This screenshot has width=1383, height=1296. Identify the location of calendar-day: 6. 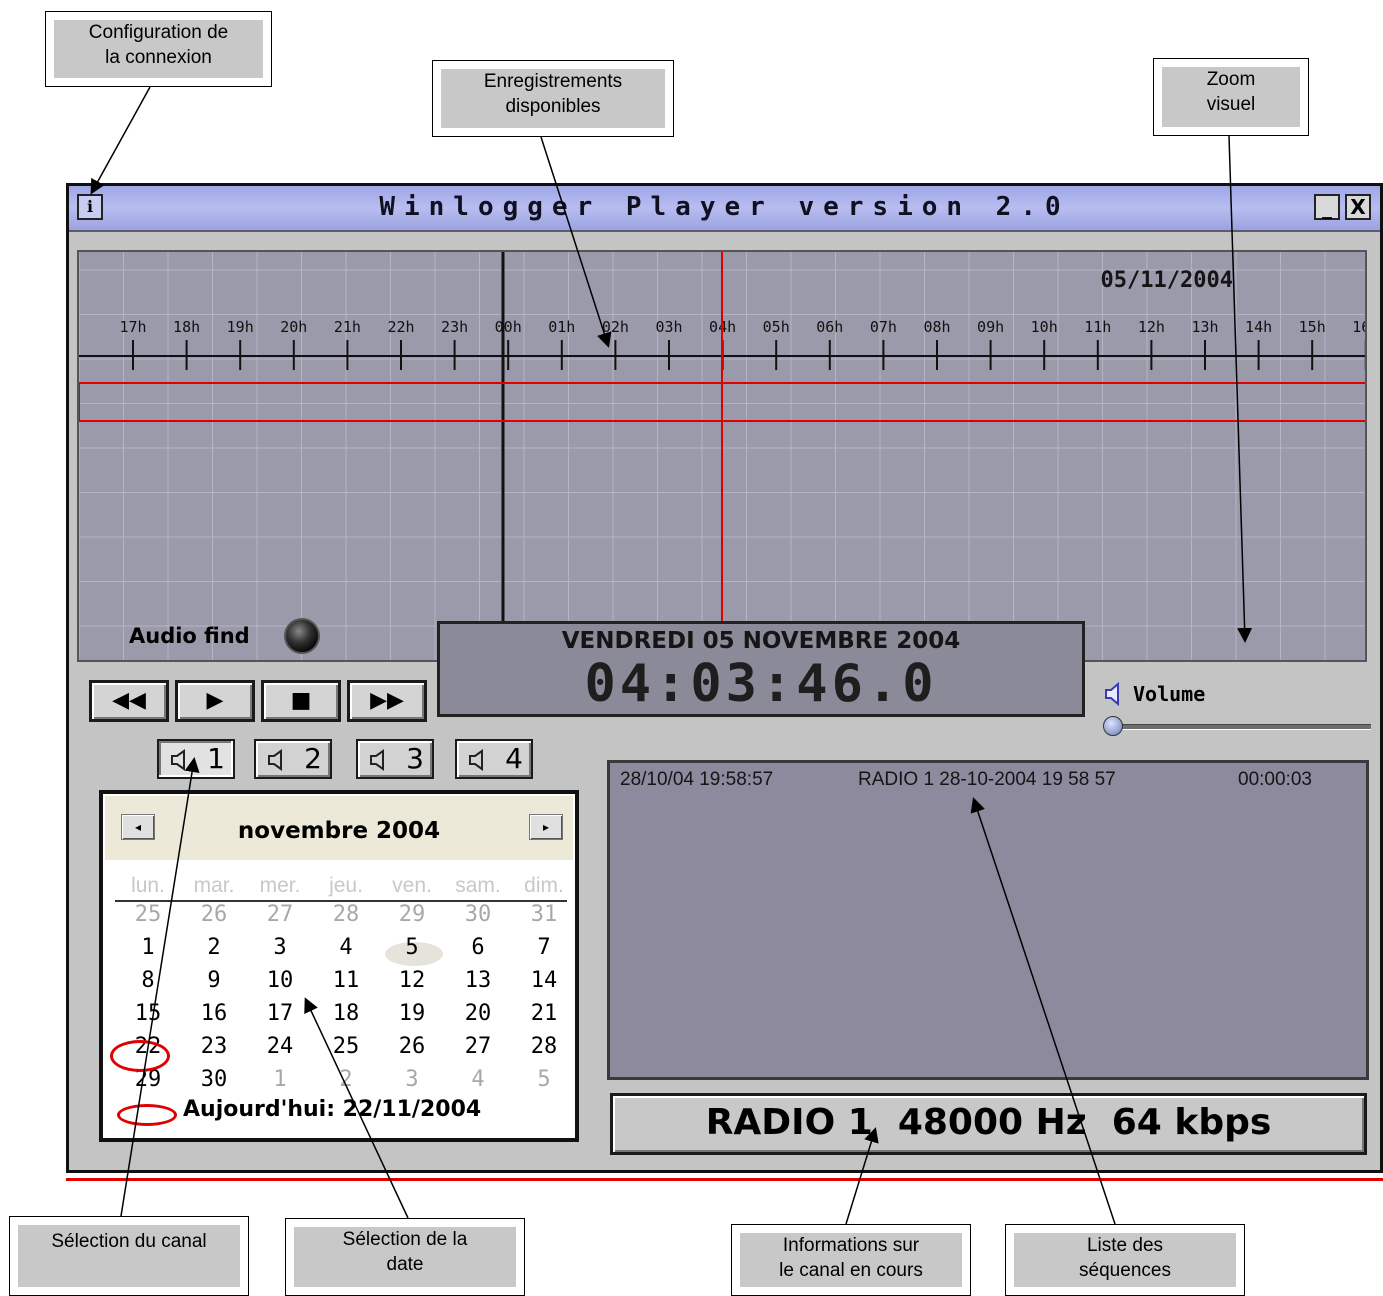
(478, 947).